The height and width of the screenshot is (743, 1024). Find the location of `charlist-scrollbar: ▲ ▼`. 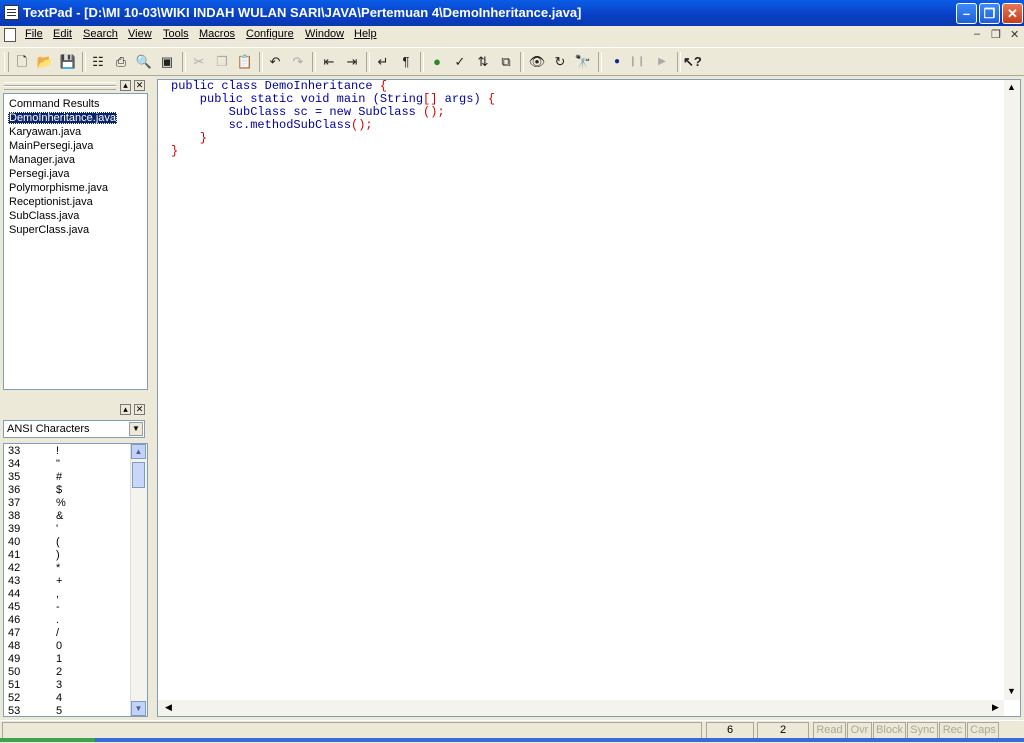

charlist-scrollbar: ▲ ▼ is located at coordinates (138, 580).